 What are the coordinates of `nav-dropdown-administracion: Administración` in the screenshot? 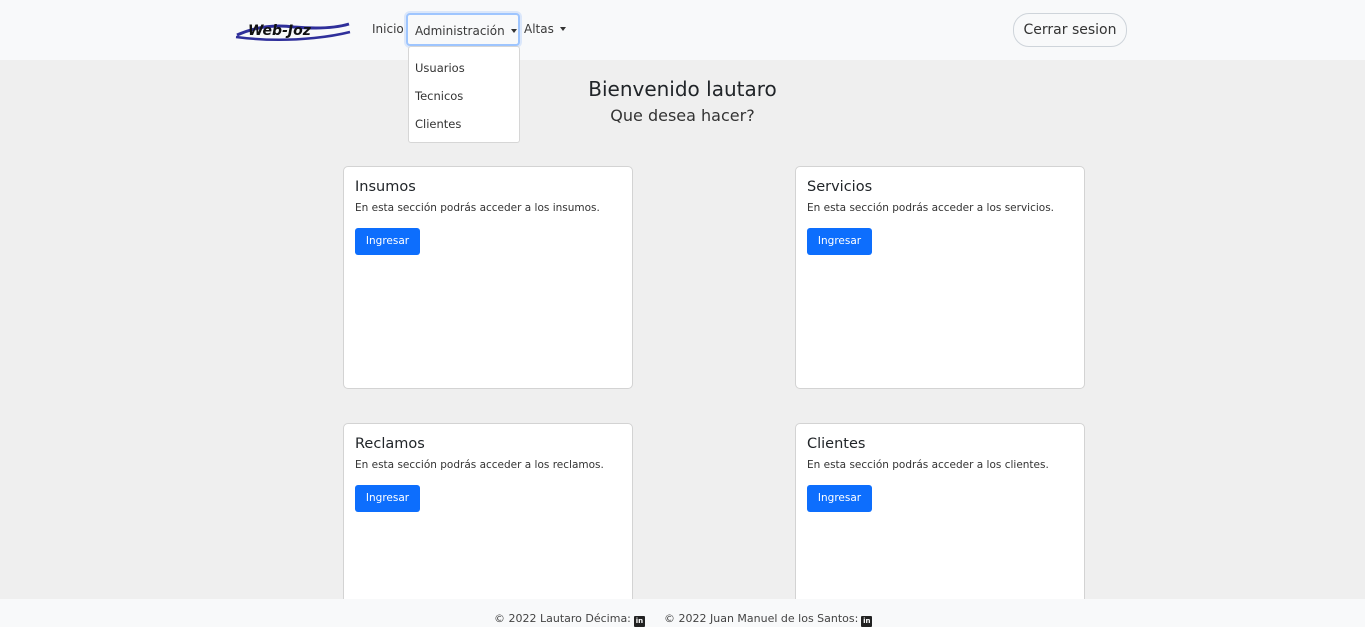 It's located at (463, 29).